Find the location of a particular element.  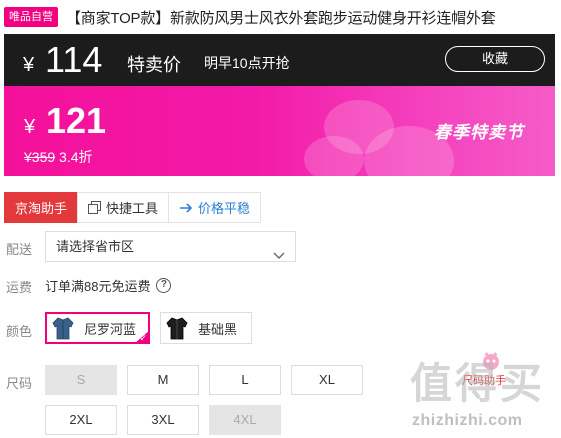

product-title-row: 唯品自营 【商家TOP款】新款防风男士风衣外套跑步运动健身开衫连帽外套 is located at coordinates (280, 17).